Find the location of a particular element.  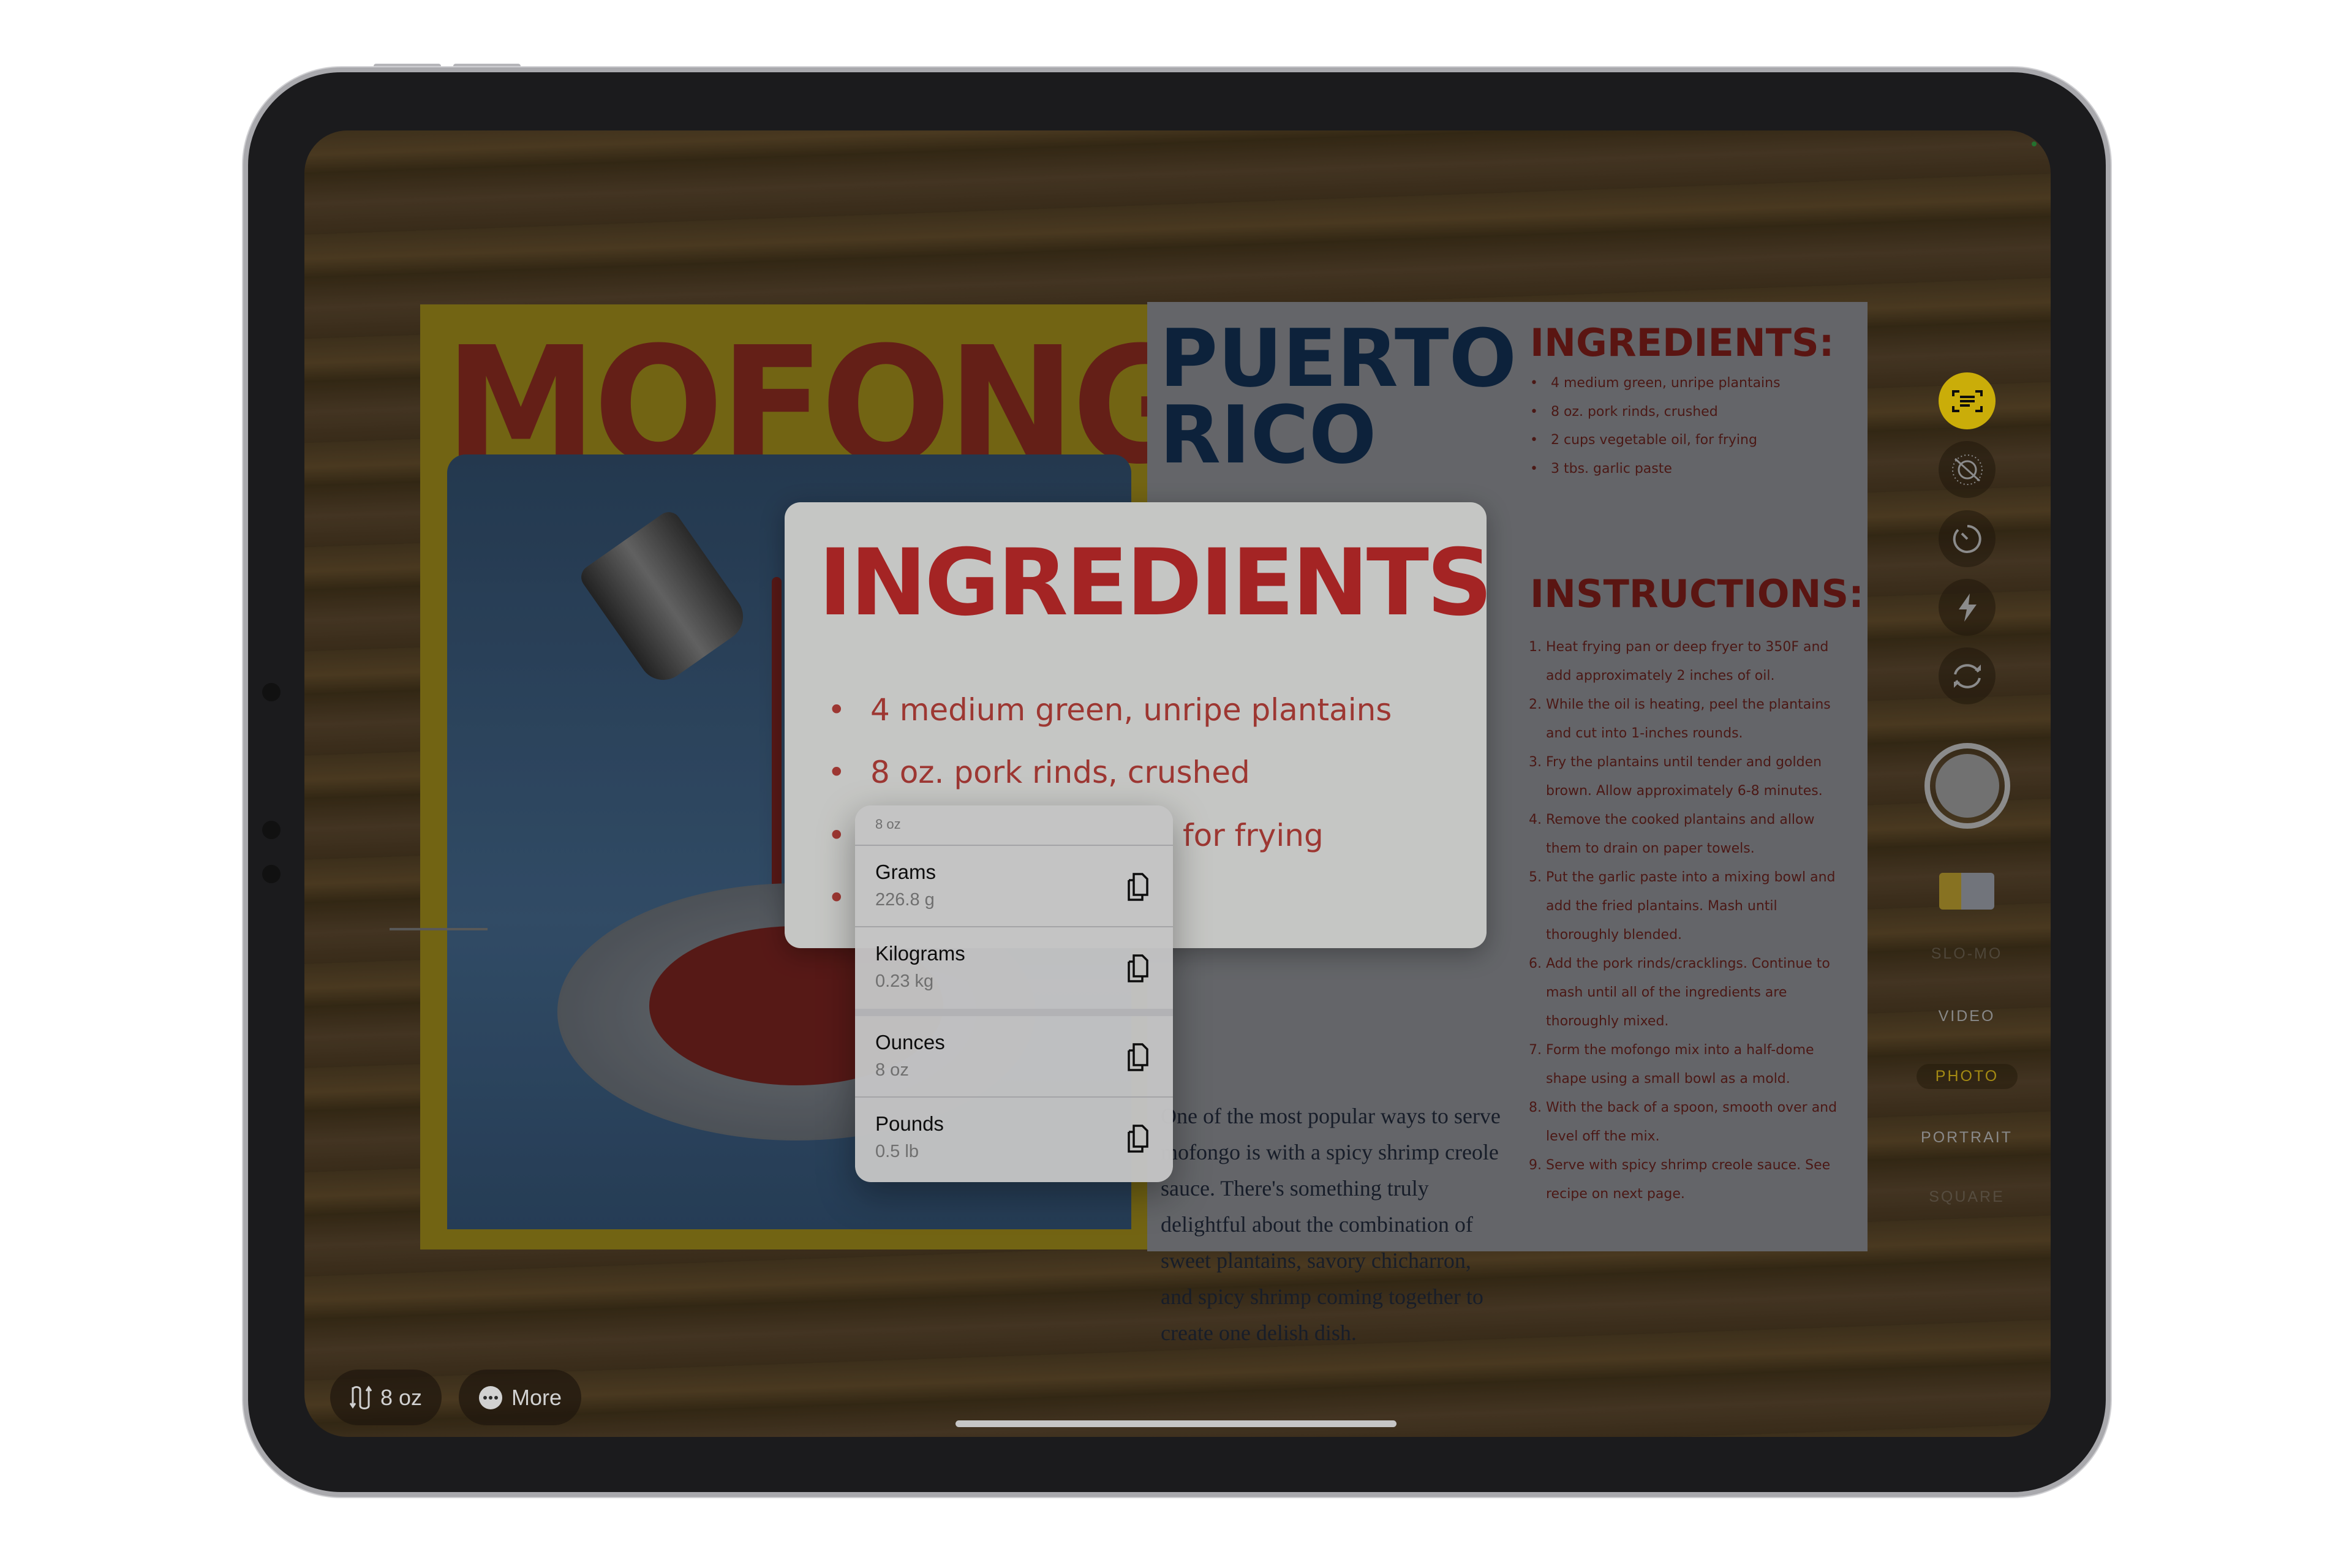

ingredient: 4 medium green, unripe plantains is located at coordinates (1695, 383).